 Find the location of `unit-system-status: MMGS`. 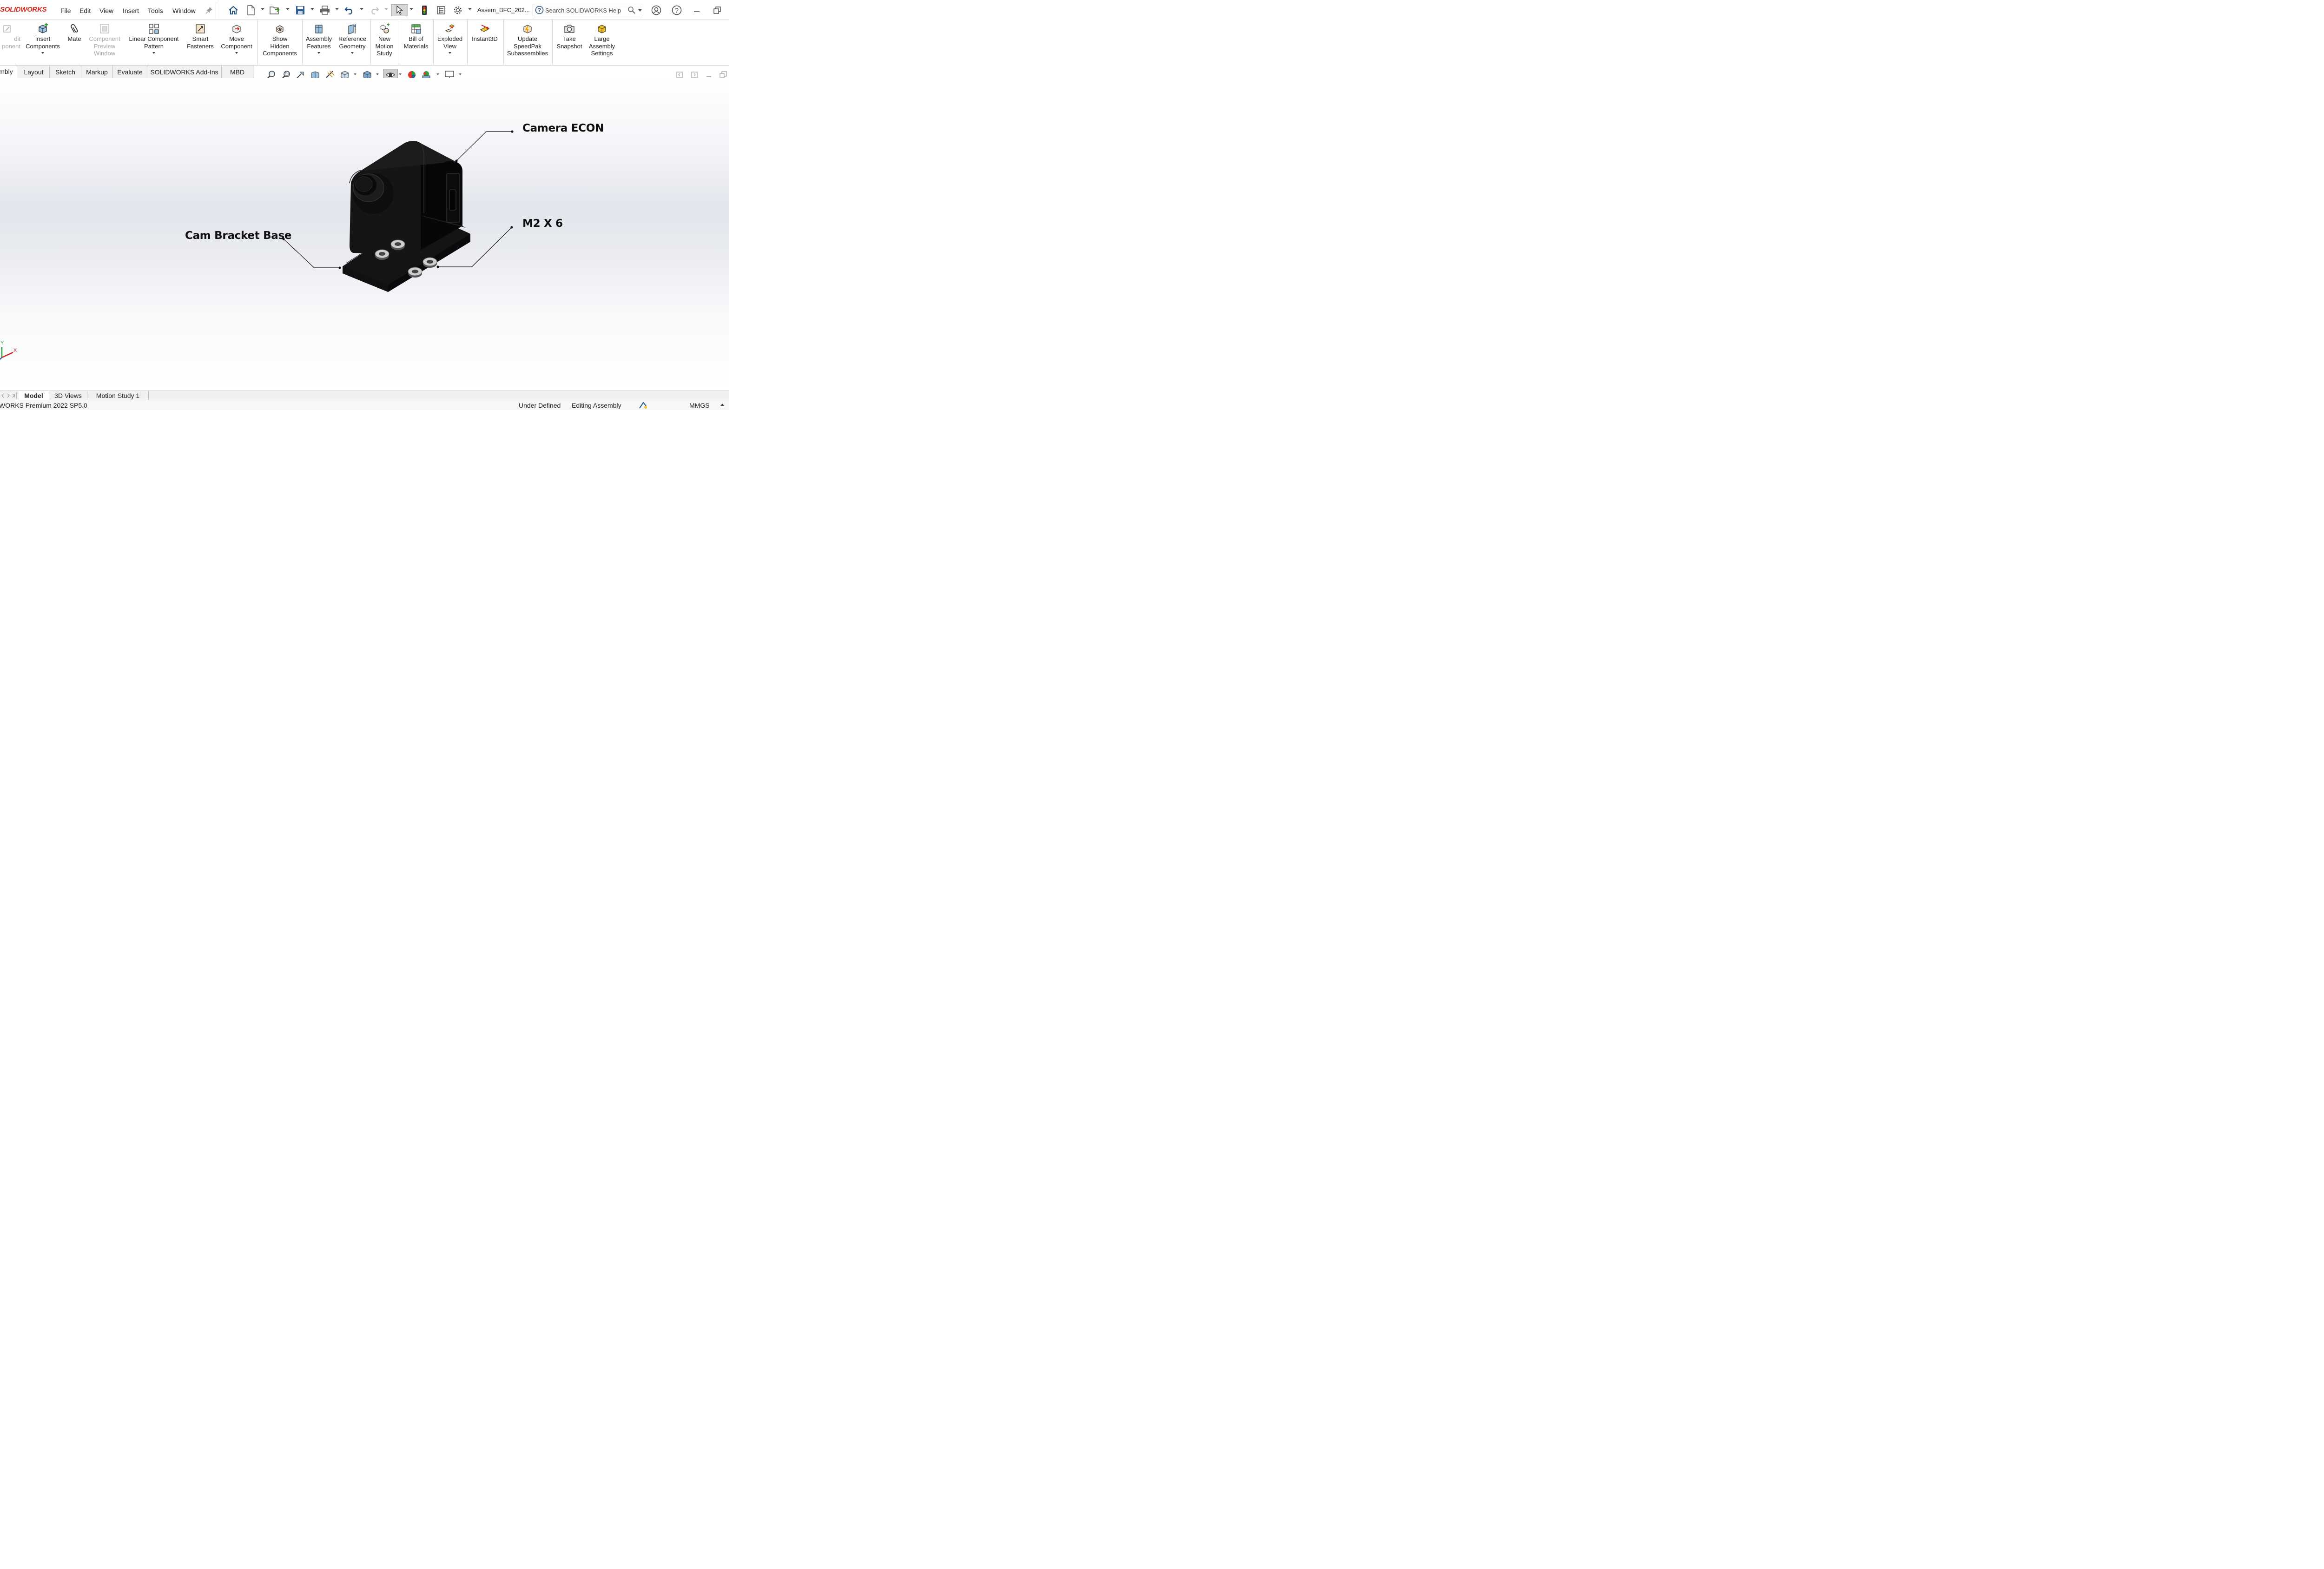

unit-system-status: MMGS is located at coordinates (699, 405).